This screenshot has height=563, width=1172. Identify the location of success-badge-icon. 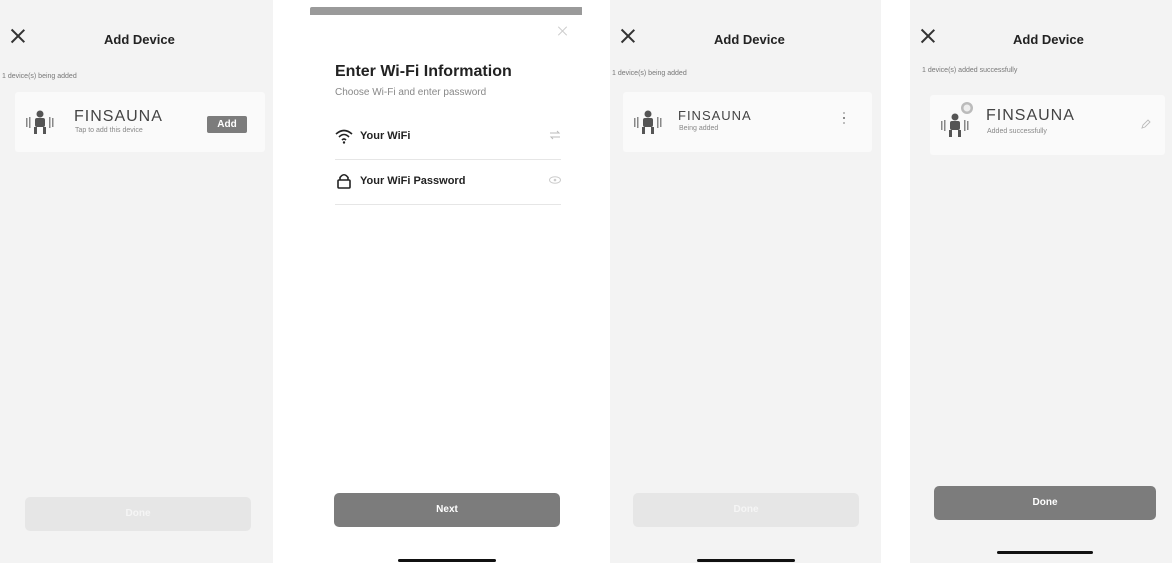
(967, 108).